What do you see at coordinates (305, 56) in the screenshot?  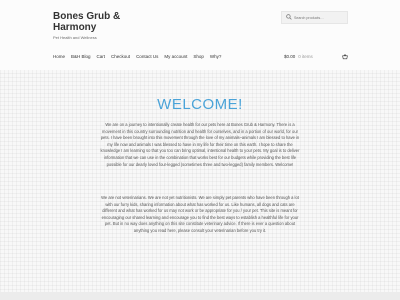 I see `cart-count: 0 items` at bounding box center [305, 56].